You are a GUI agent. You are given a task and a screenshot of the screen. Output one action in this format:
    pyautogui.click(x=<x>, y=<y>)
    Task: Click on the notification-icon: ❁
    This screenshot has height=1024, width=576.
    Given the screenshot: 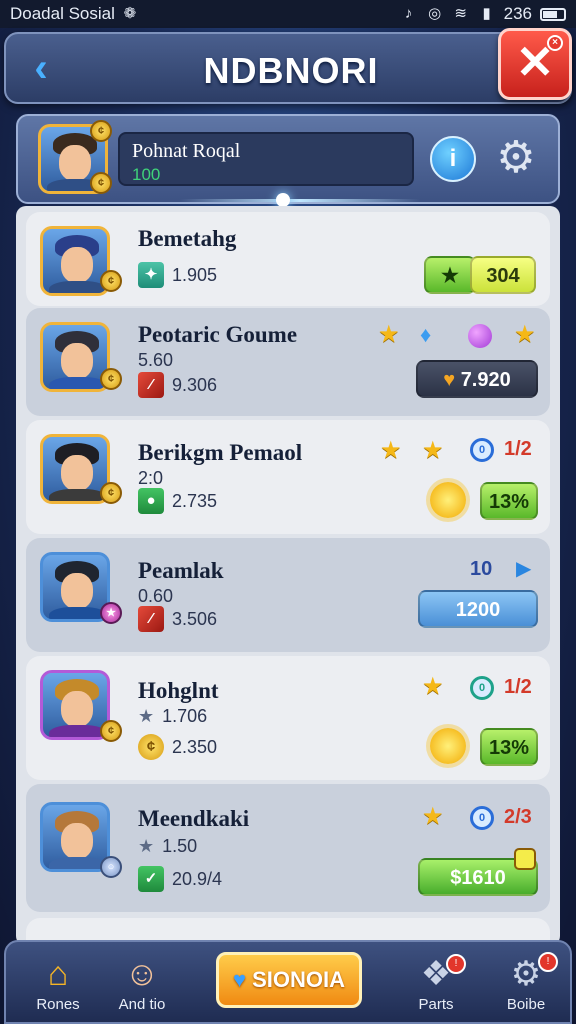 What is the action you would take?
    pyautogui.click(x=130, y=13)
    